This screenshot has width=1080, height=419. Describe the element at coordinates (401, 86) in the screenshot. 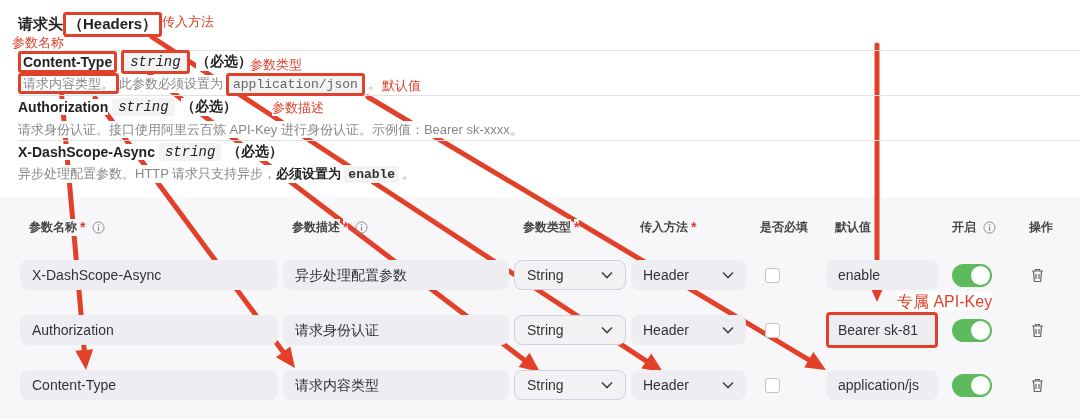

I see `annotation-label: 默认值` at that location.